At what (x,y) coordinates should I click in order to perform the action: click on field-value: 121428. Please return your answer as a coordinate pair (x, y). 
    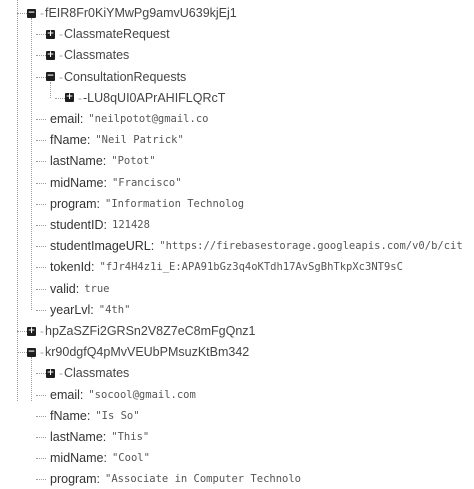
    Looking at the image, I should click on (131, 225).